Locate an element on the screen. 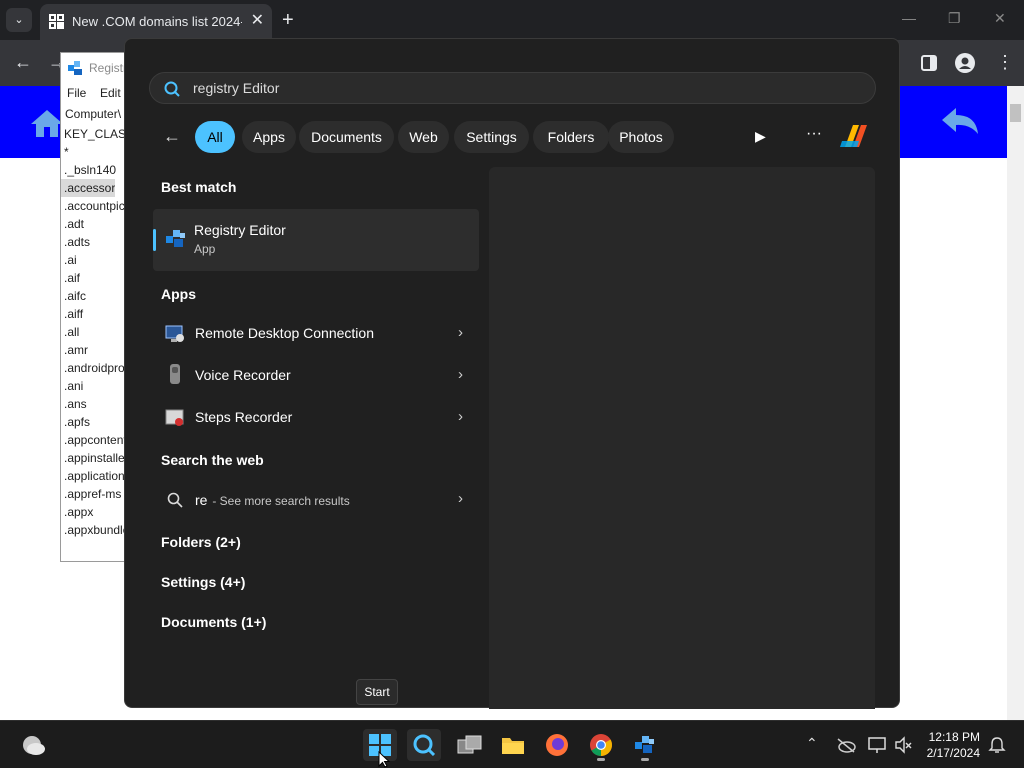 This screenshot has width=1024, height=768. filter-apps: Apps is located at coordinates (269, 137).